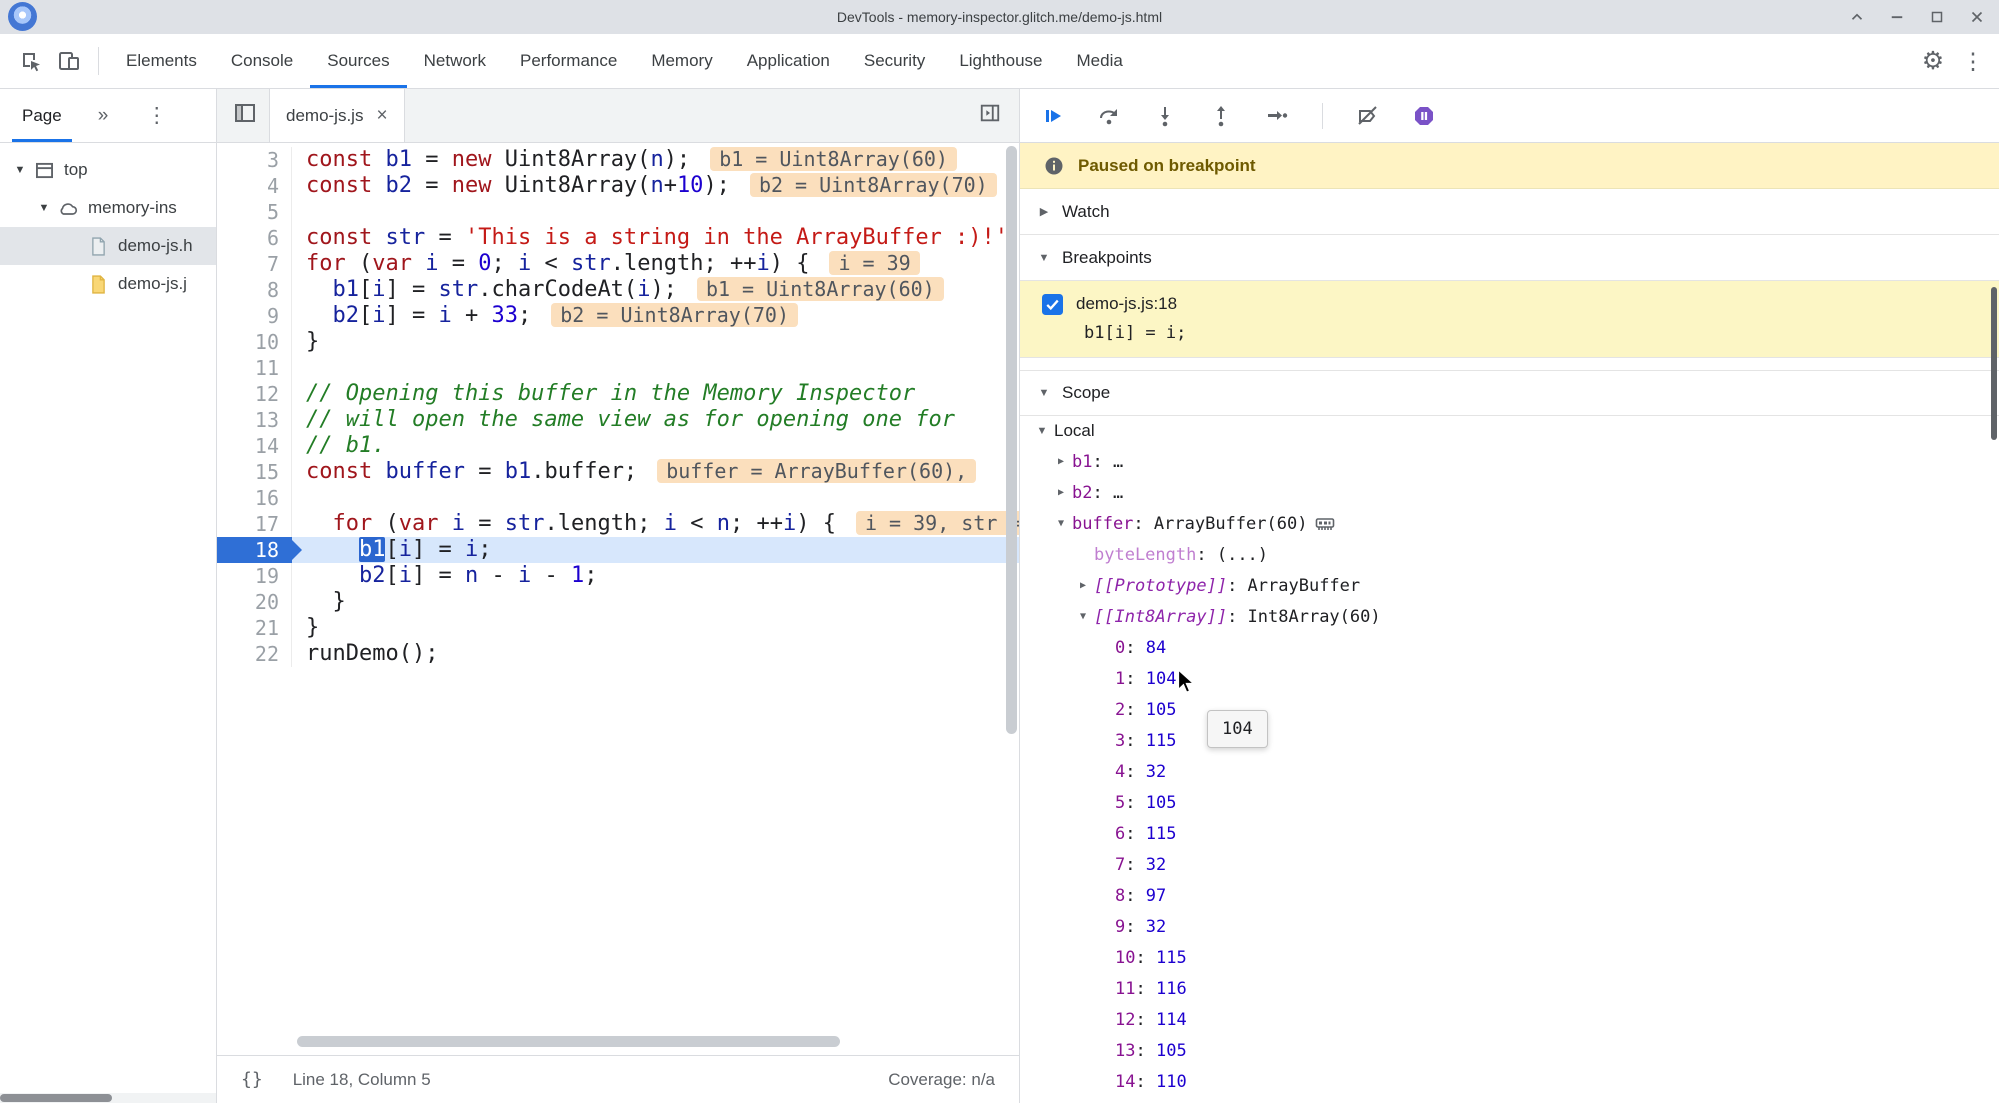 The width and height of the screenshot is (1999, 1103). What do you see at coordinates (254, 238) in the screenshot?
I see `line-number: 6` at bounding box center [254, 238].